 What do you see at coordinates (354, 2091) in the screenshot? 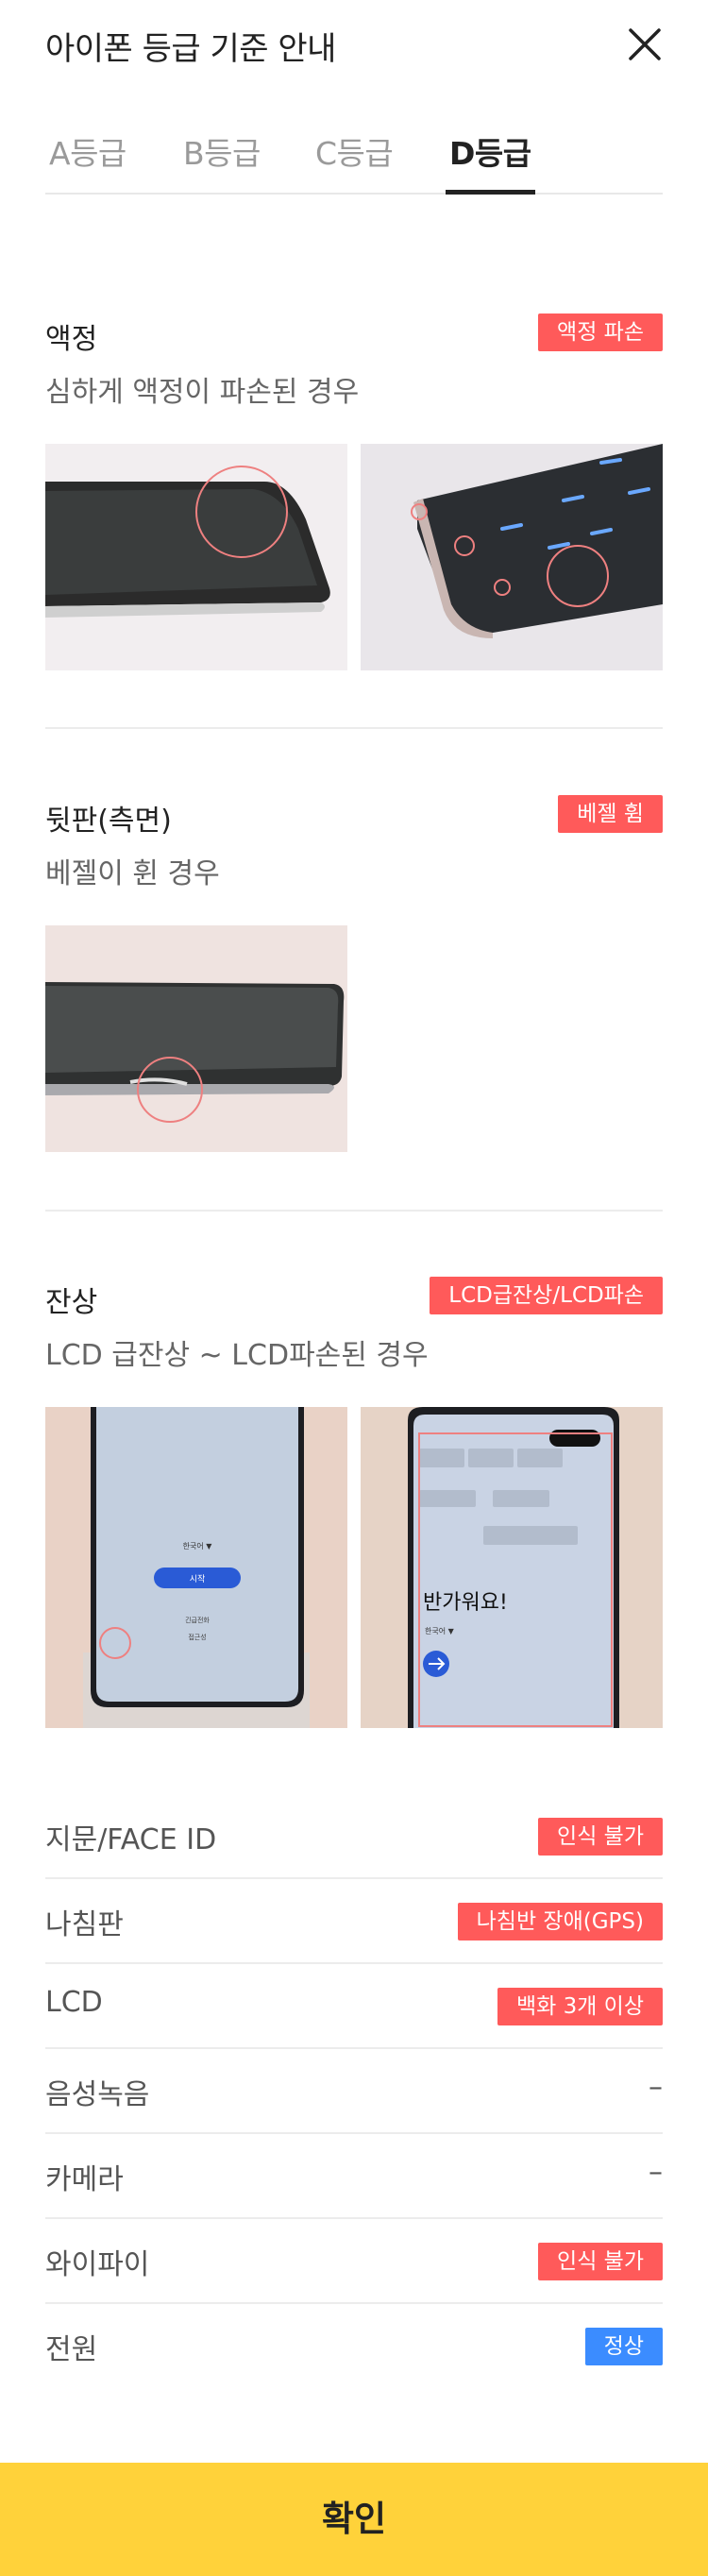
I see `spec-row-voice-recording: 음성녹음 –` at bounding box center [354, 2091].